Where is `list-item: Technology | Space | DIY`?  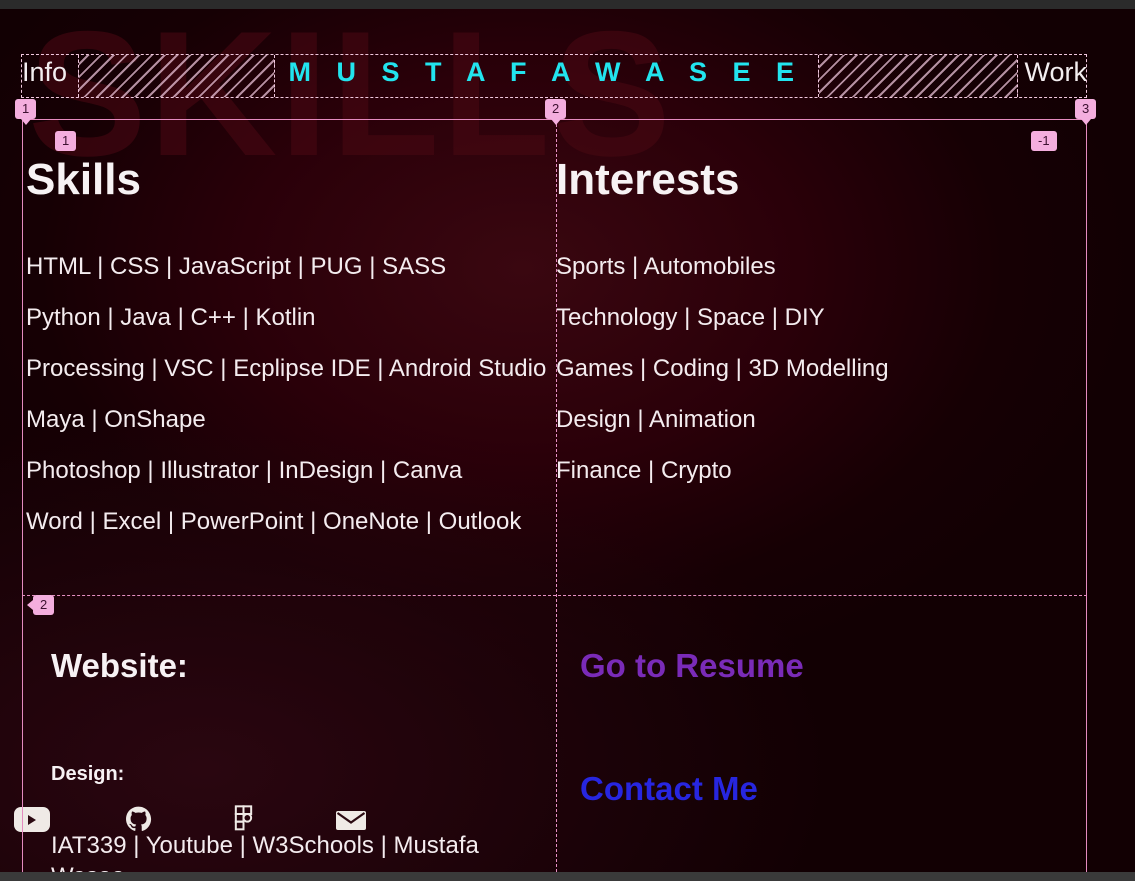 list-item: Technology | Space | DIY is located at coordinates (690, 318).